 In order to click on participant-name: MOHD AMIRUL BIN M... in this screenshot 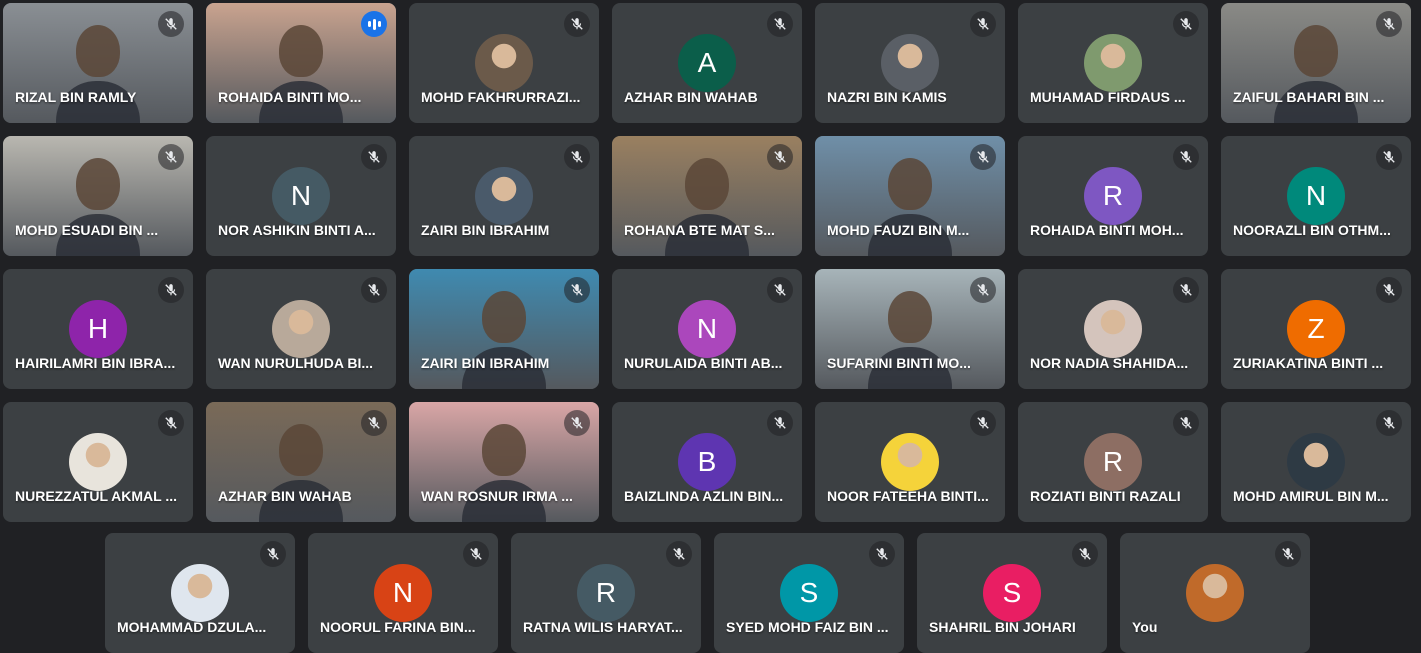, I will do `click(1311, 496)`.